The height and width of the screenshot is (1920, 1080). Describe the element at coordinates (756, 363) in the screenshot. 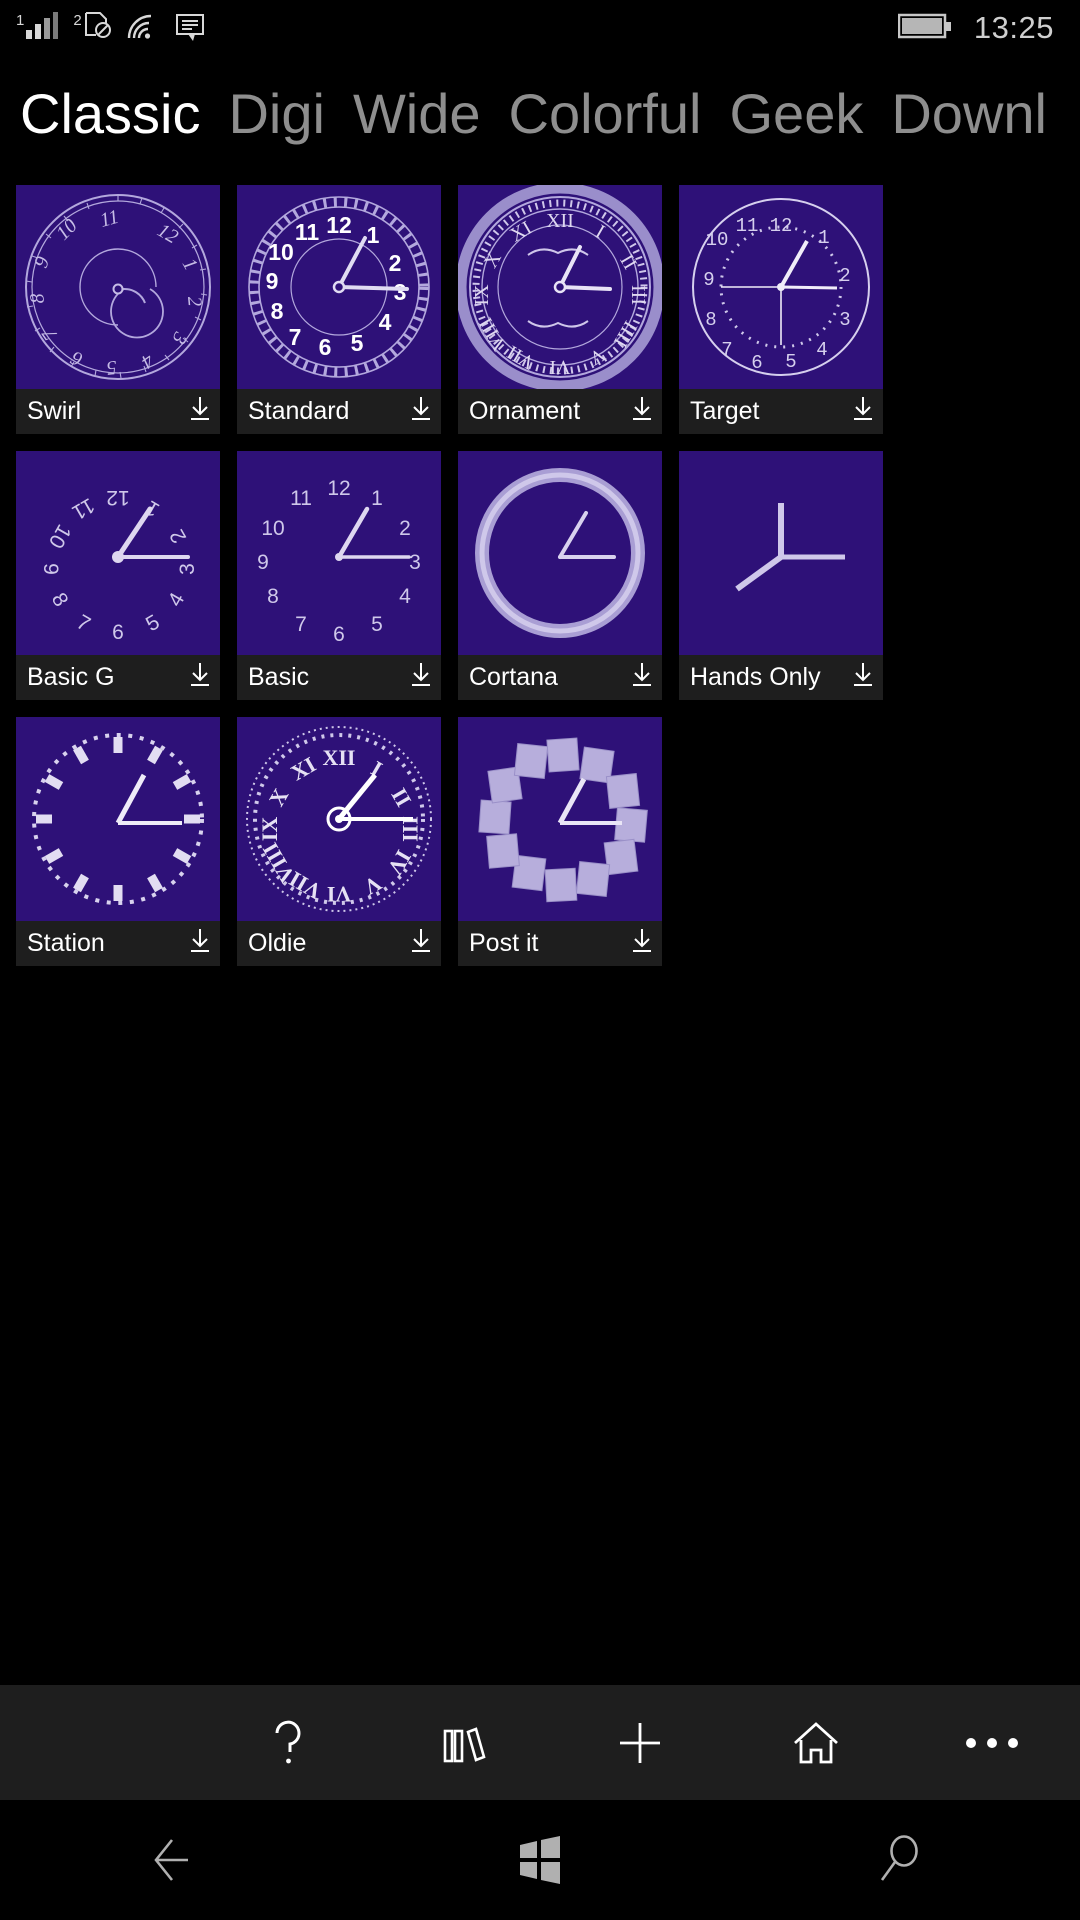

I see `svg-text: 6` at that location.